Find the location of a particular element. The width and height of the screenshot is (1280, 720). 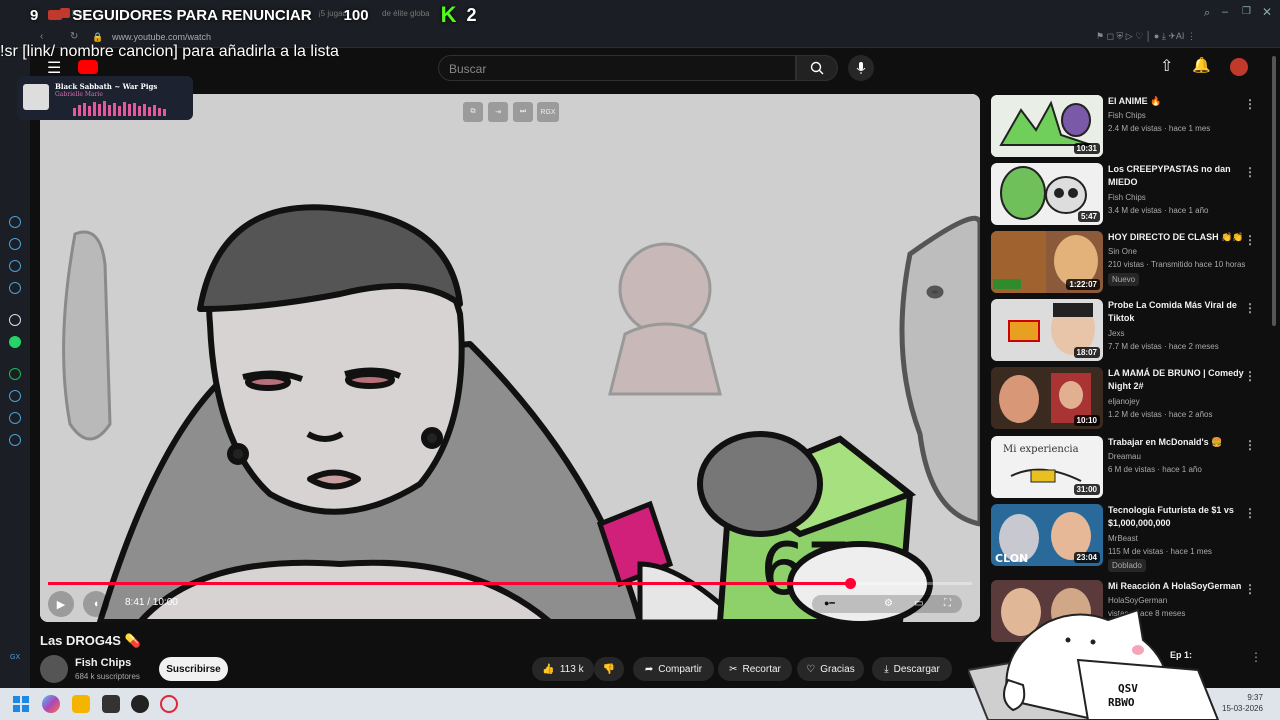

download-button: ⤓ Descargar is located at coordinates (912, 669).